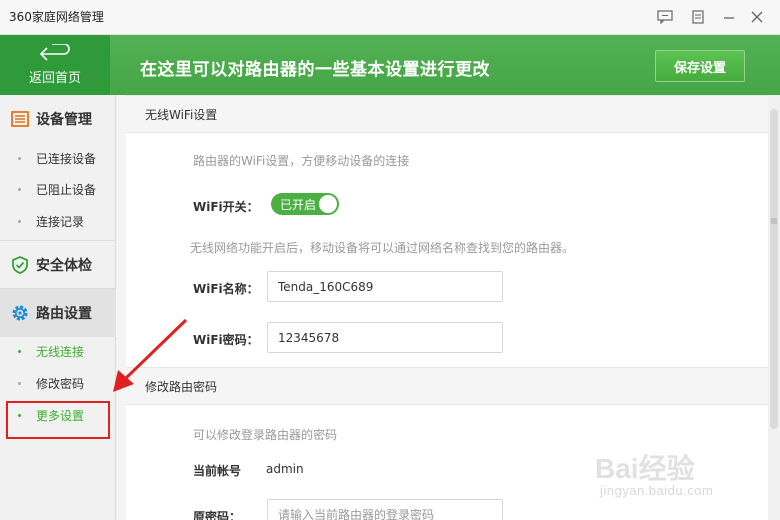 The image size is (780, 520). I want to click on sidebar-item-label: 连接记录, so click(60, 221).